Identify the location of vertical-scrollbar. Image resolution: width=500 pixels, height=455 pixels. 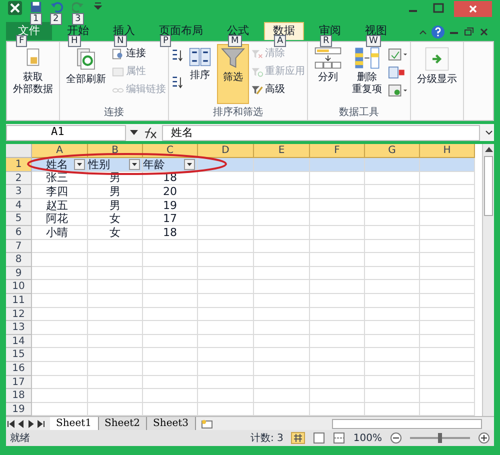
(488, 280).